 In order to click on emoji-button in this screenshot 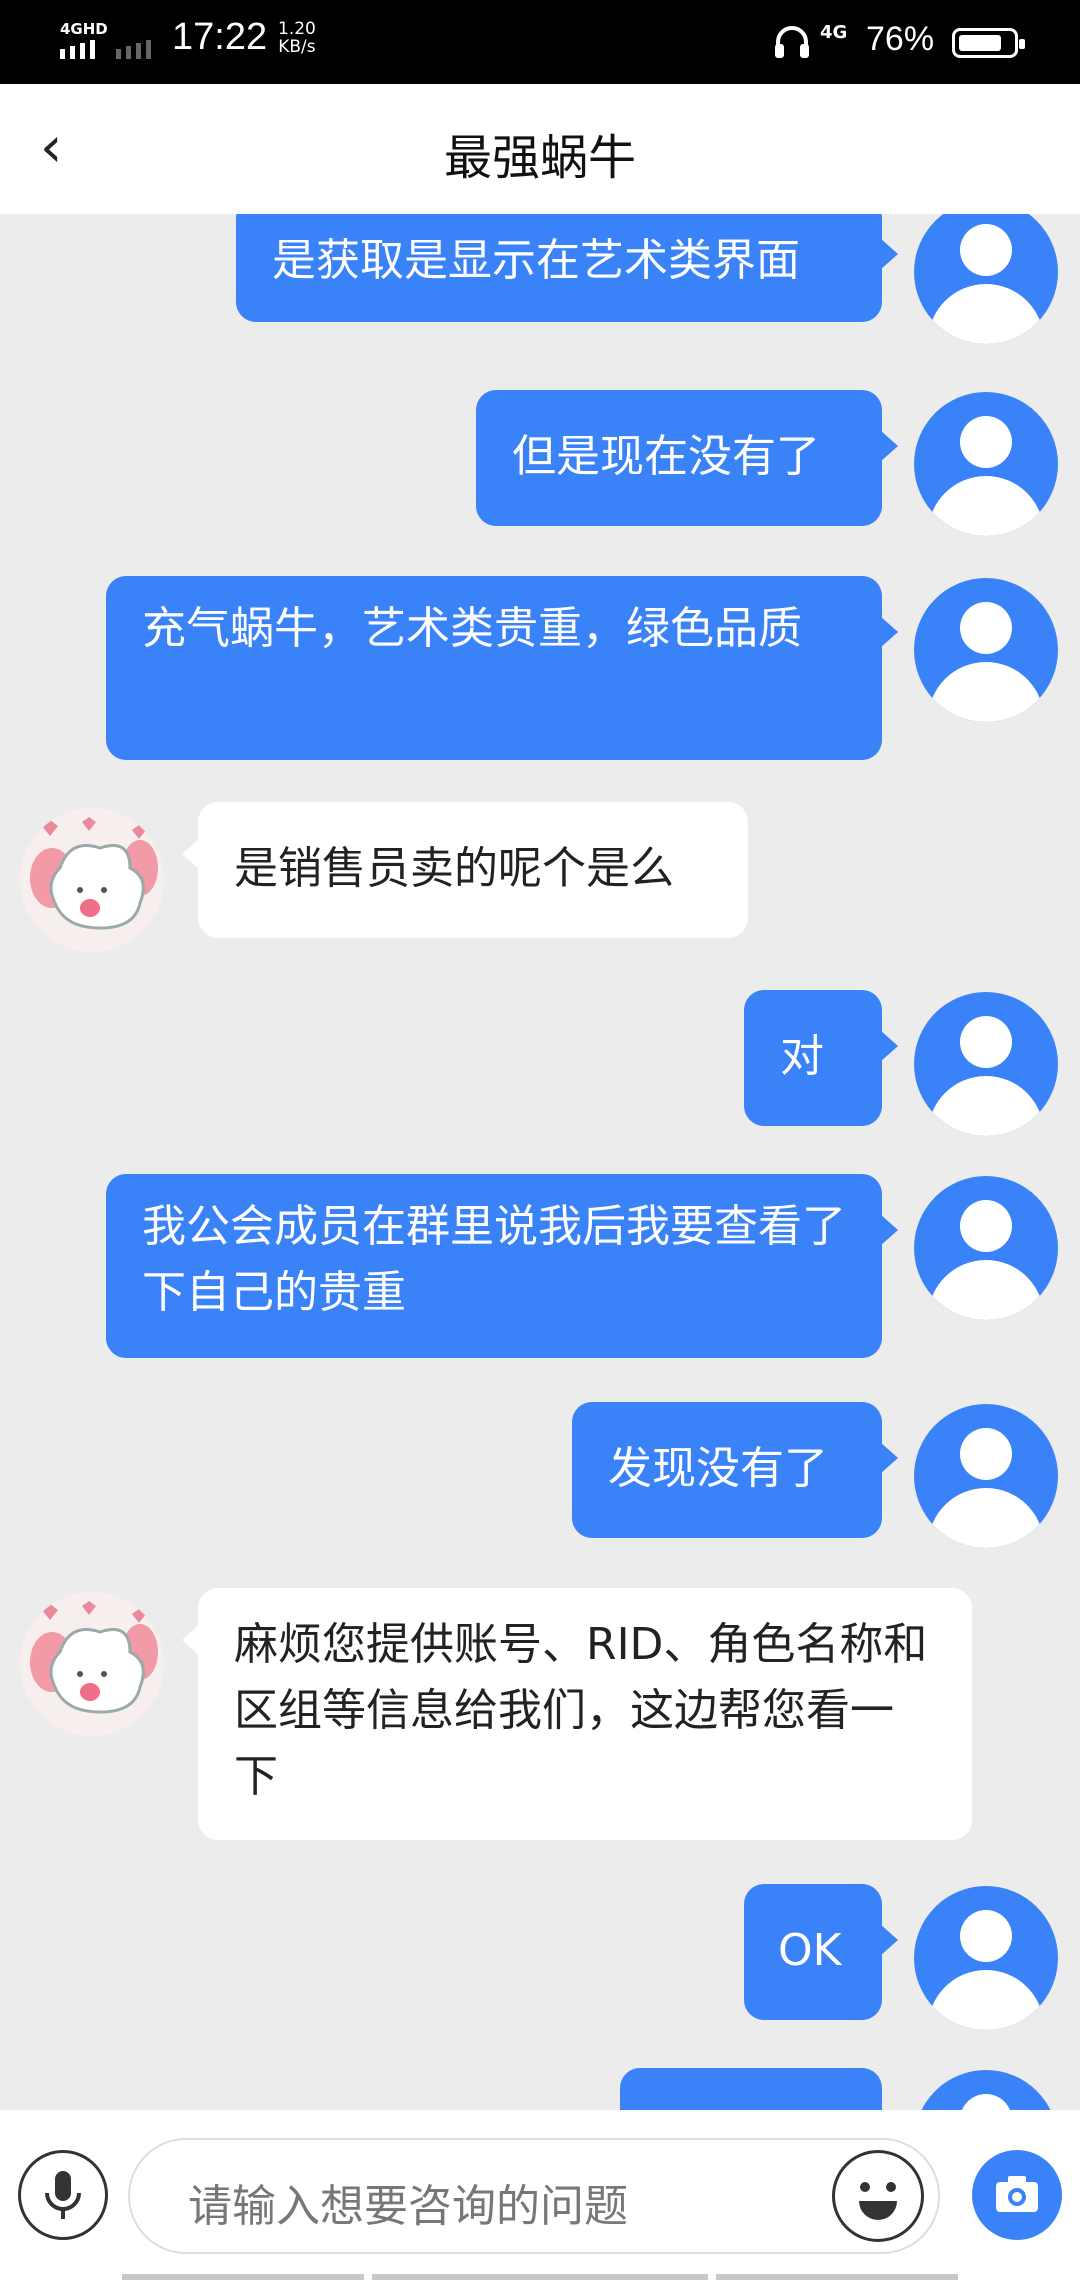, I will do `click(878, 2196)`.